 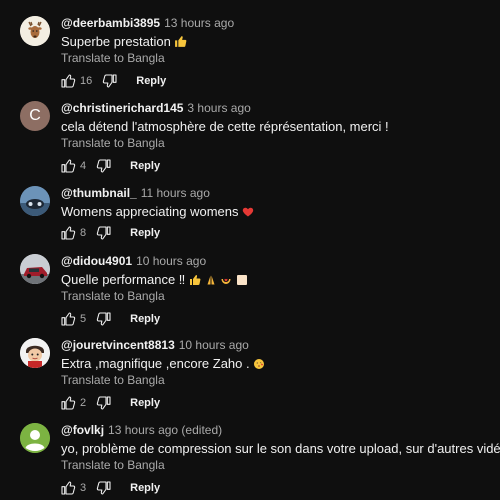 I want to click on comment-text-content: Extra ,magnifique ,encore Zaho ., so click(x=155, y=363).